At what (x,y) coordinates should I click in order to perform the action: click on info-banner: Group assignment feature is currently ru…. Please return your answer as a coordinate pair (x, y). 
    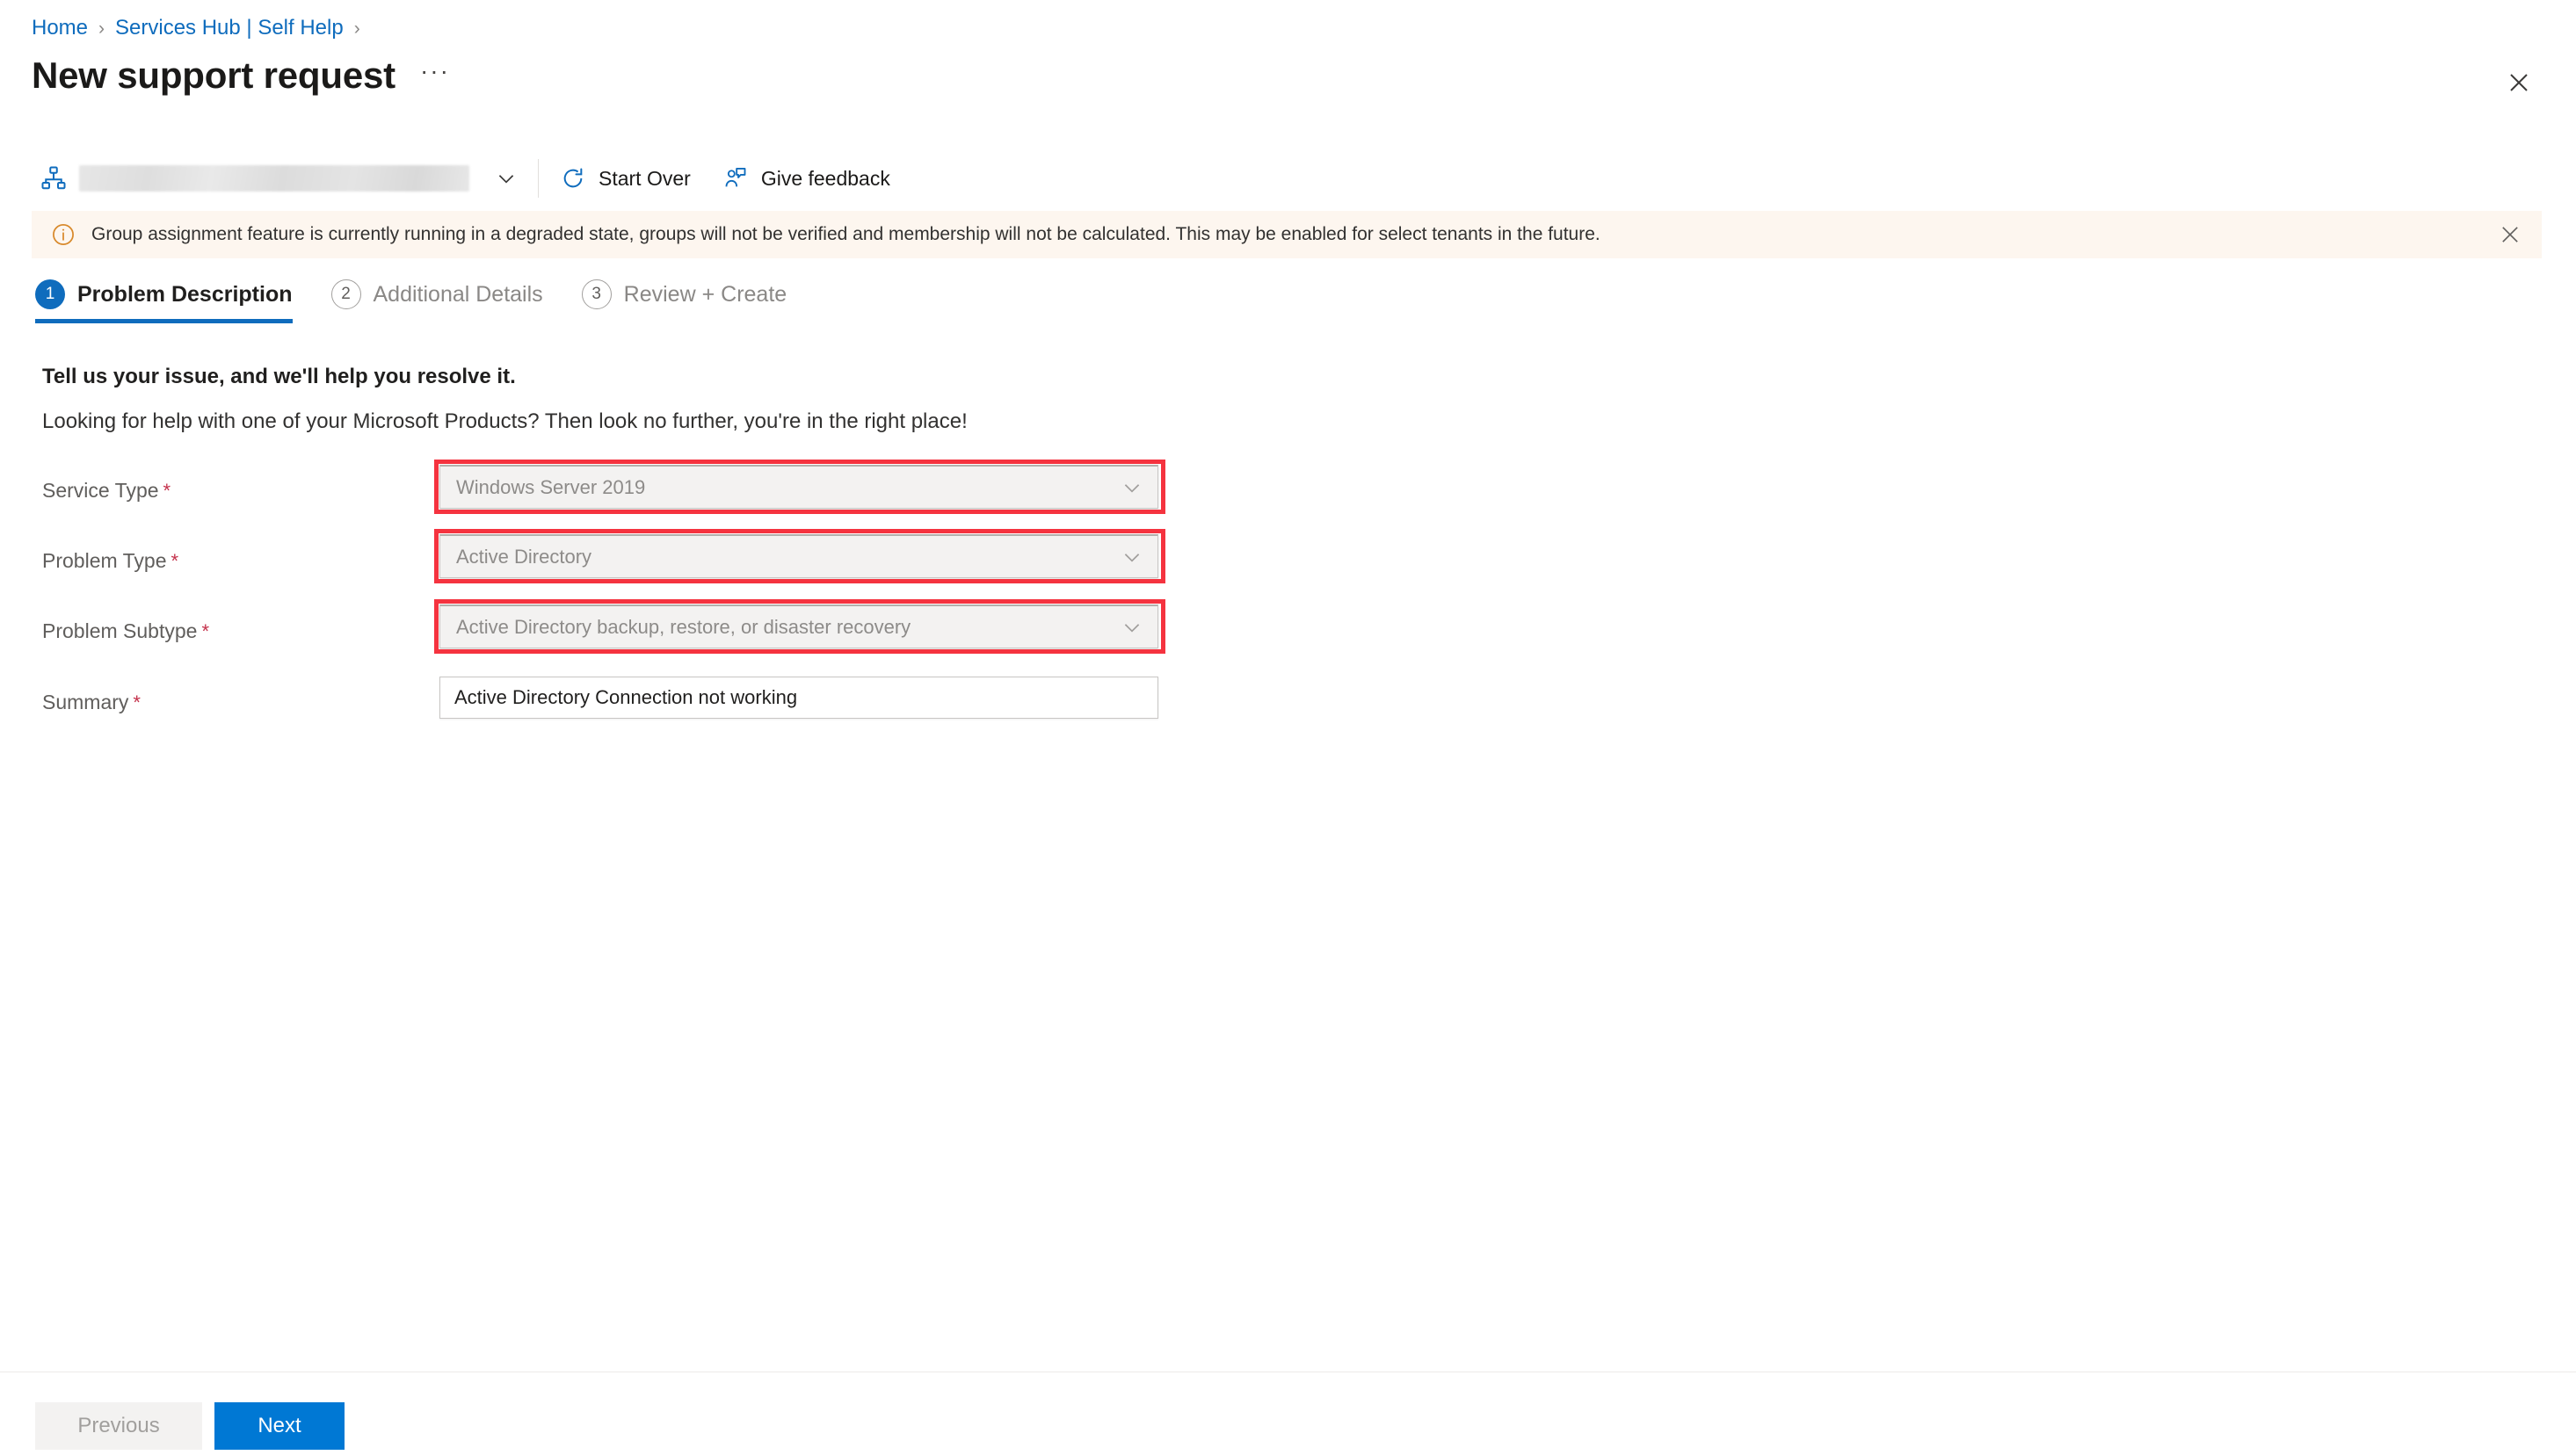
    Looking at the image, I should click on (1287, 234).